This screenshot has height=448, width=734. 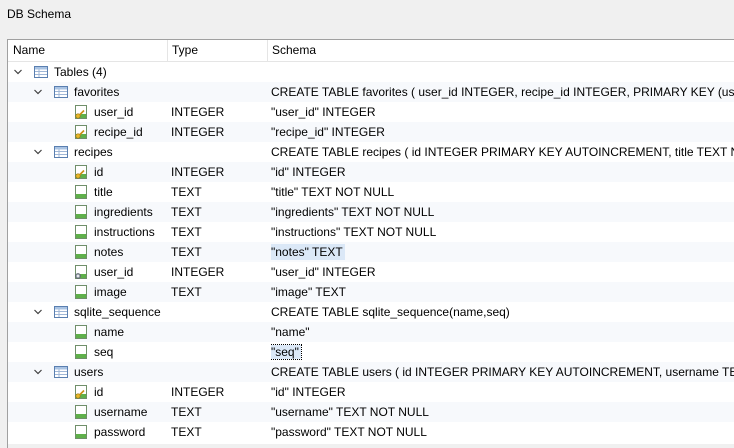 I want to click on column-row: title TEXT "title" TEXT NOT NULL, so click(x=371, y=192).